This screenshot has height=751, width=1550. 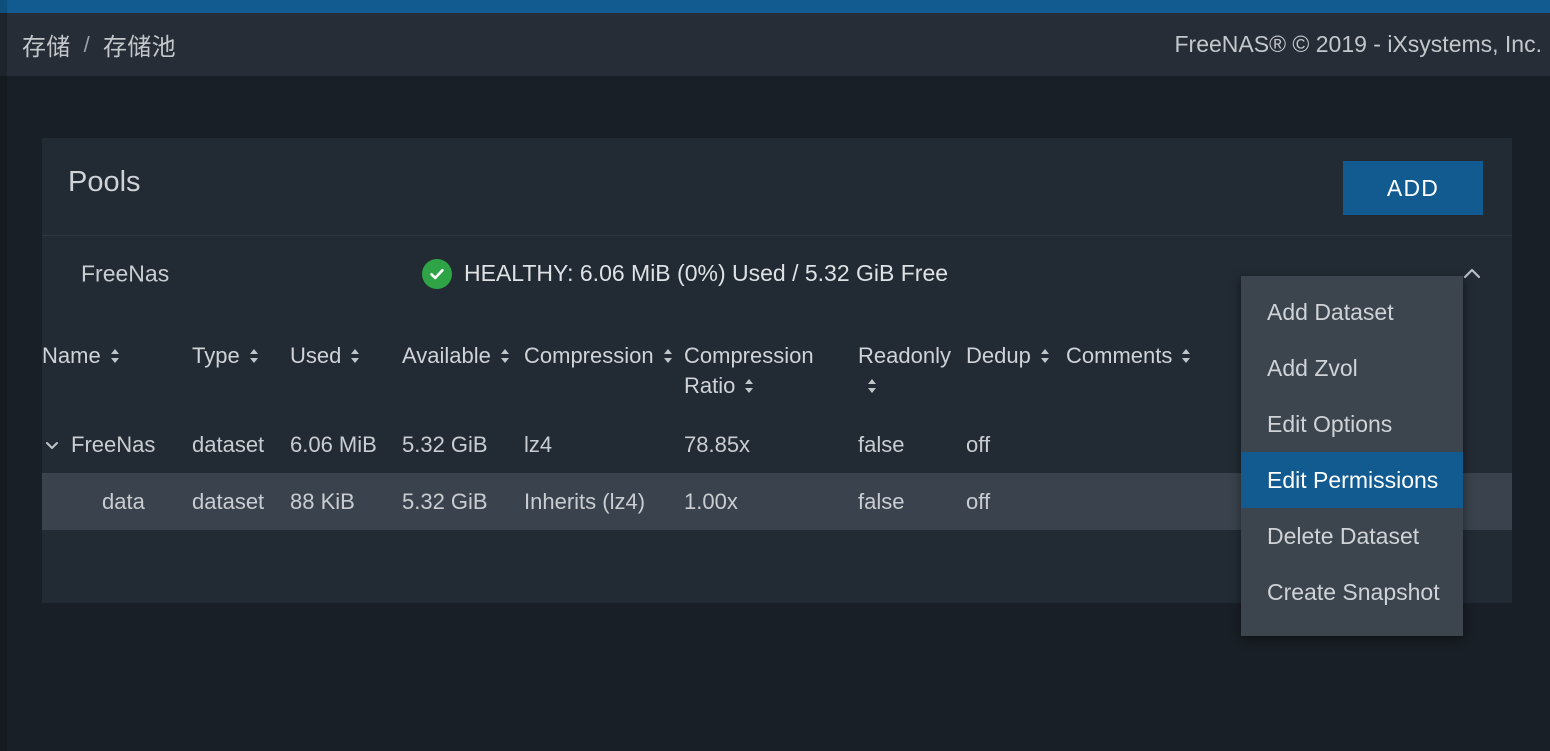 I want to click on cell-compression-ratio: 1.00x, so click(x=771, y=502).